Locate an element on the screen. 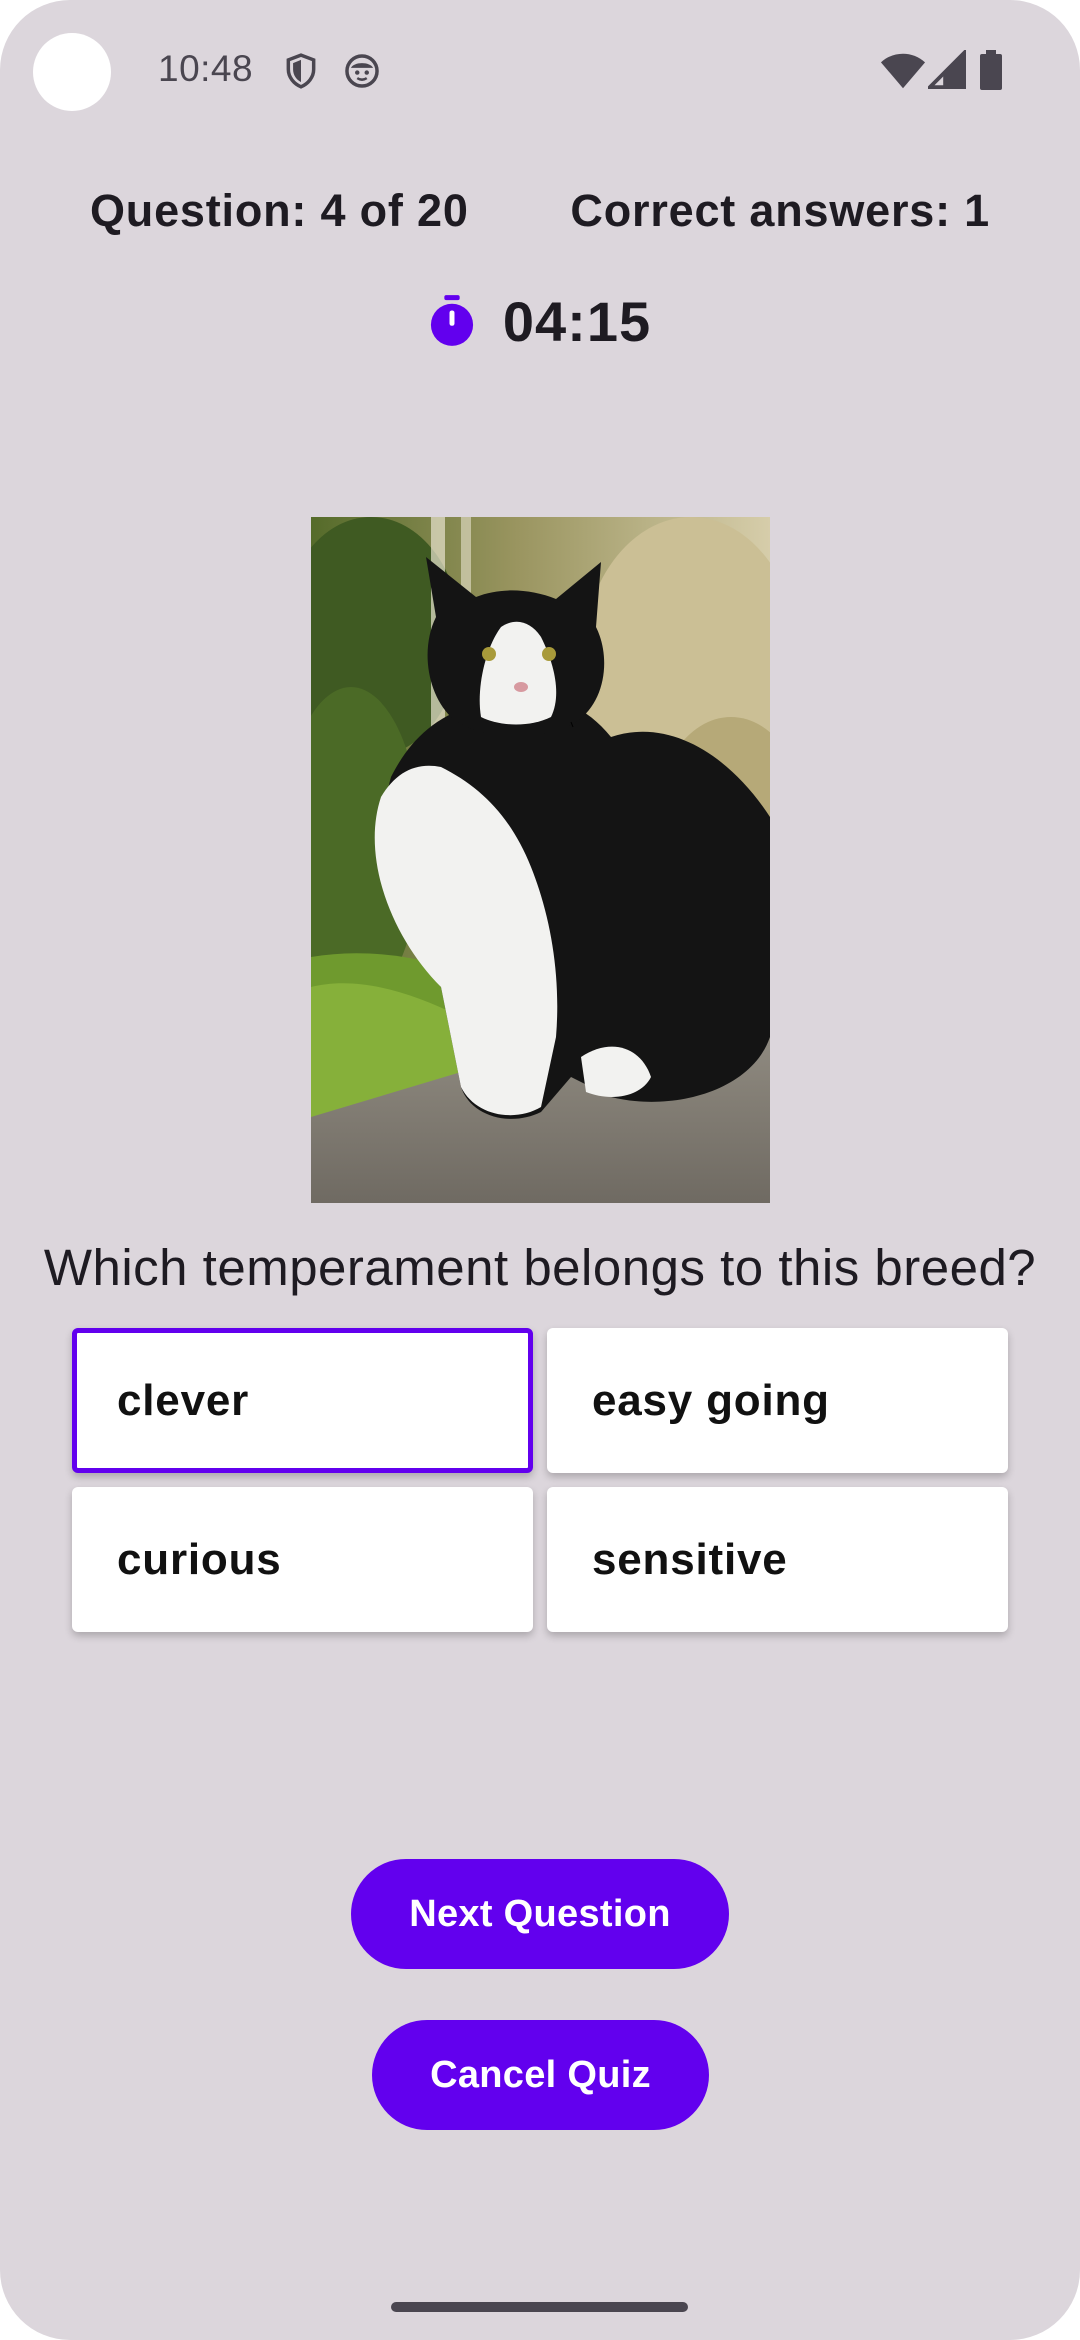  shield-icon is located at coordinates (301, 71).